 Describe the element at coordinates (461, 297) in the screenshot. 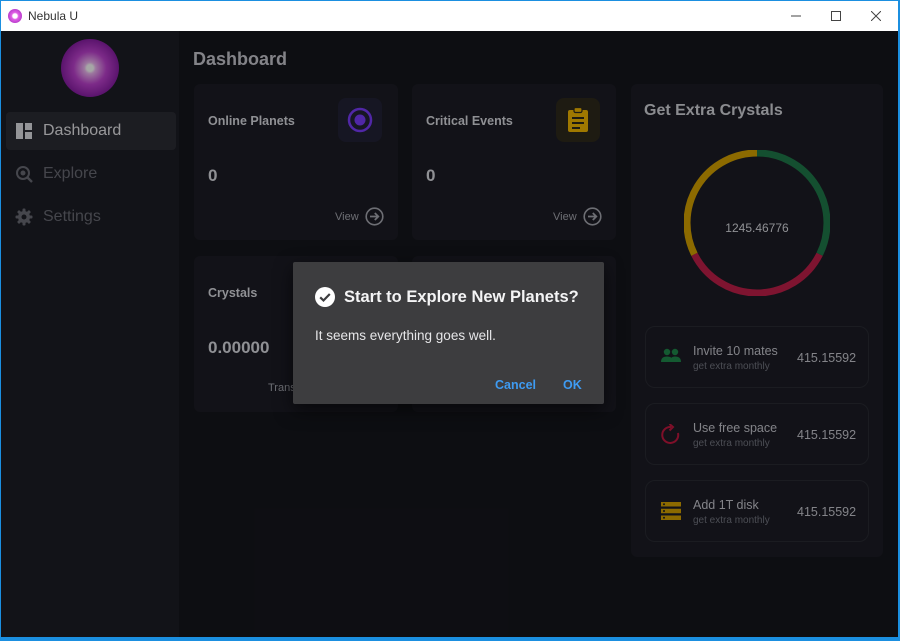

I see `dialog-title: Start to Explore New Planets?` at that location.